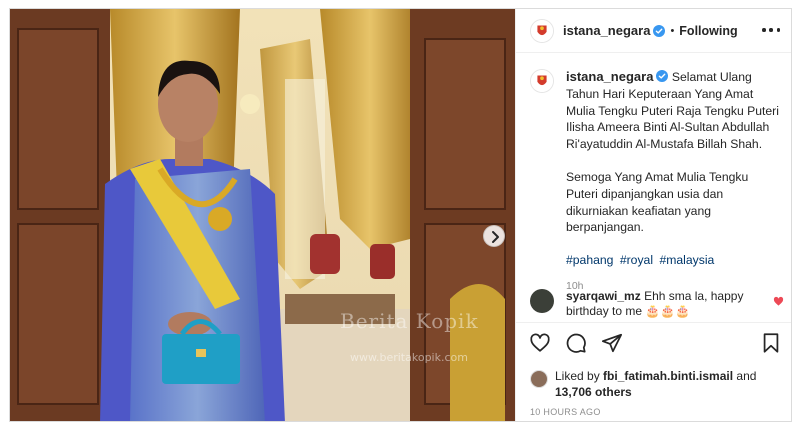  I want to click on header-username: istana_negara, so click(606, 30).